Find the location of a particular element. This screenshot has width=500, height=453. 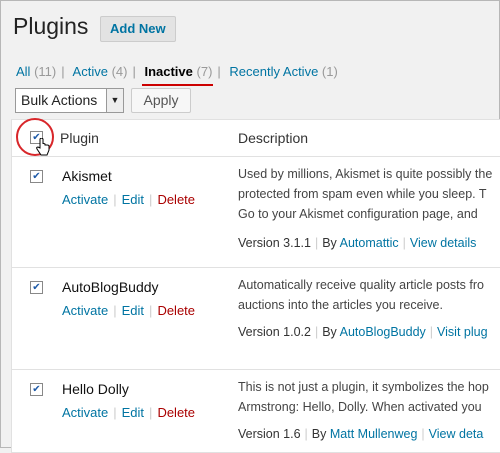

visit-plugin-link: Visit plug is located at coordinates (462, 332).